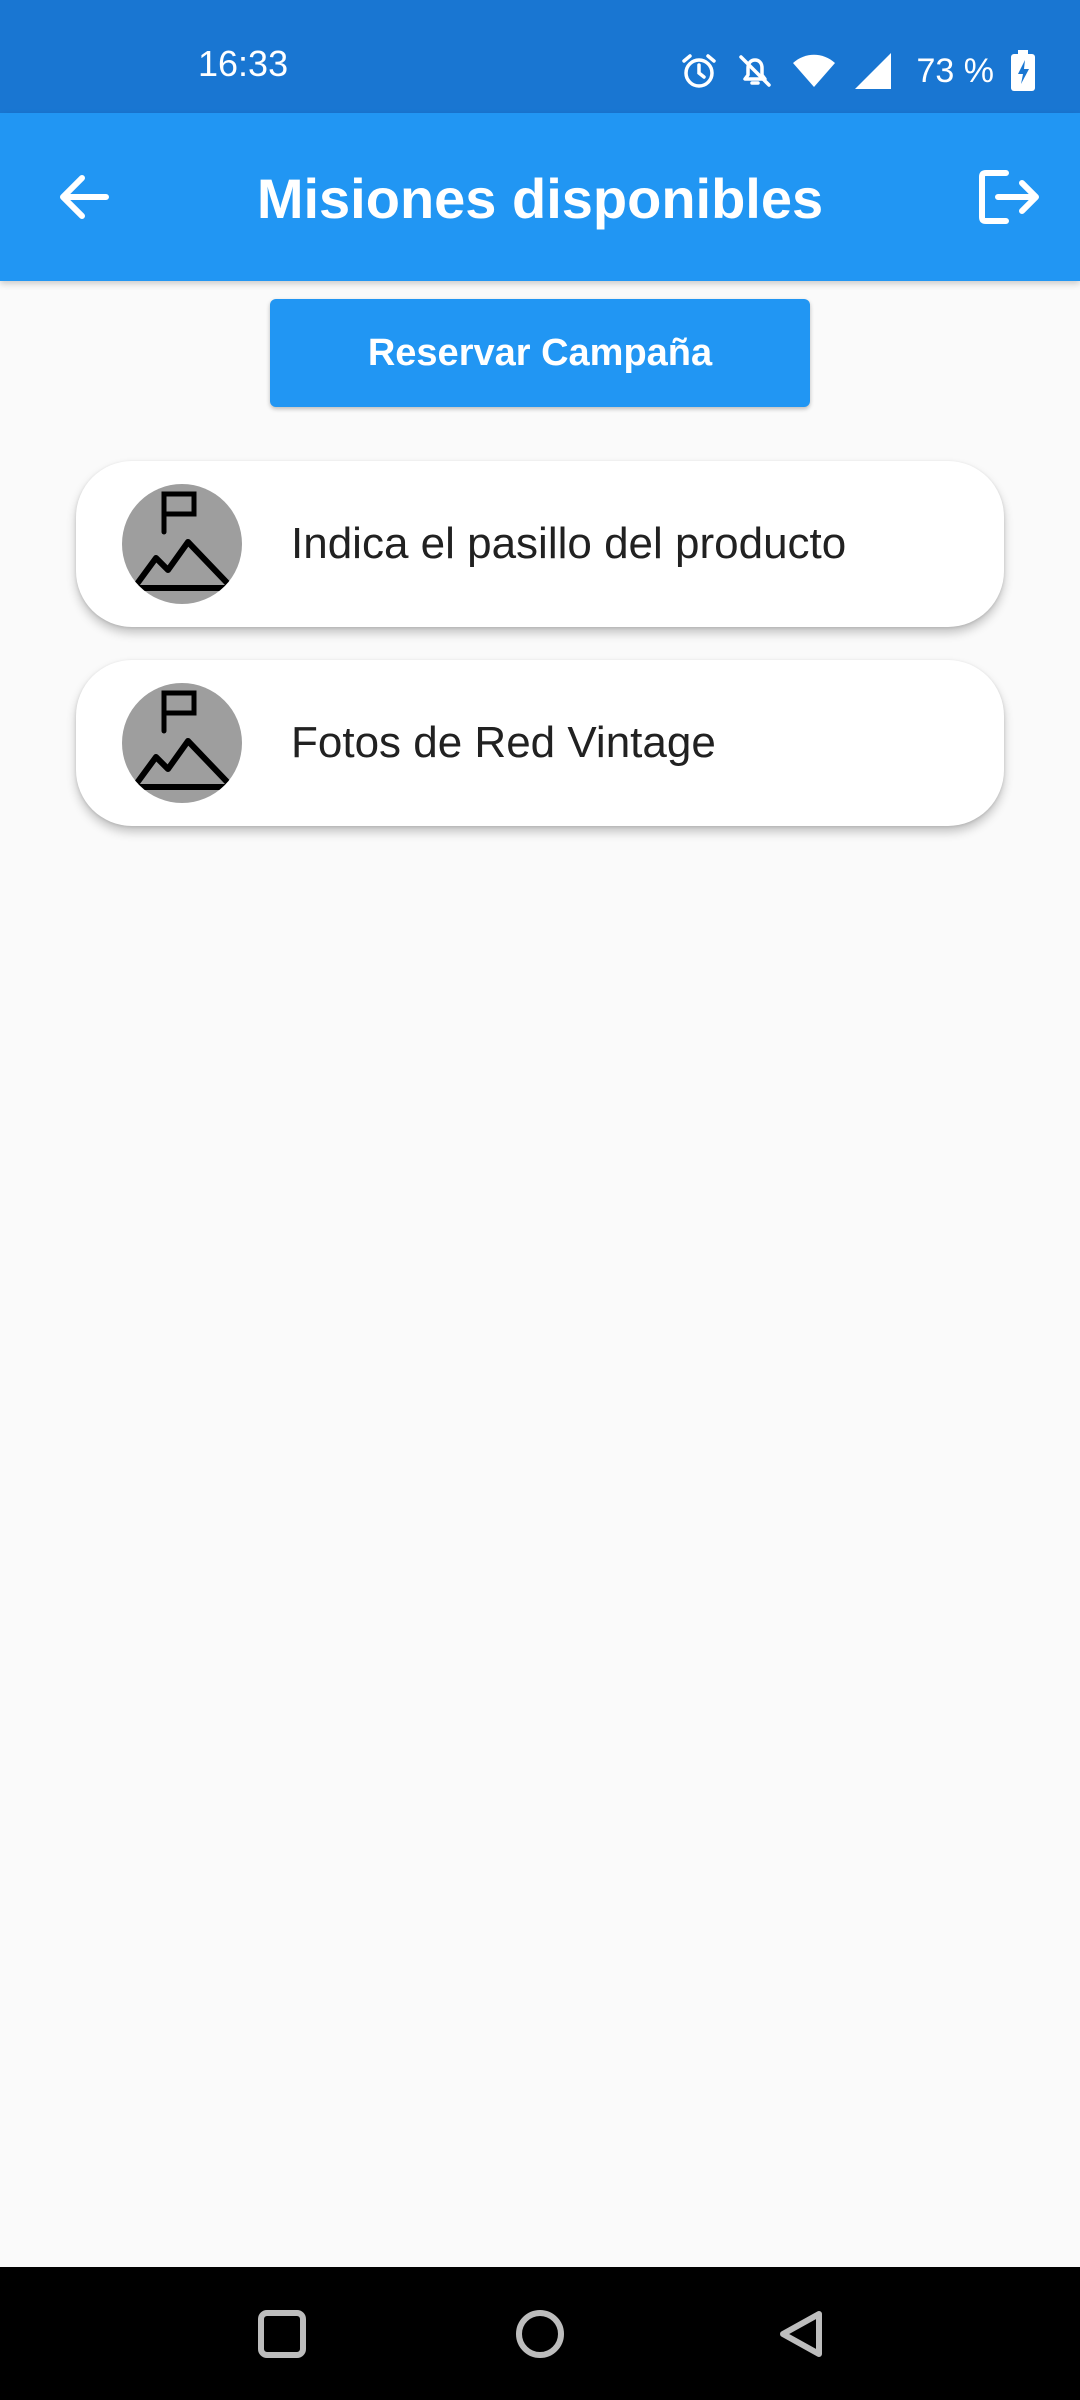 The height and width of the screenshot is (2400, 1080). Describe the element at coordinates (699, 71) in the screenshot. I see `alarm-icon` at that location.